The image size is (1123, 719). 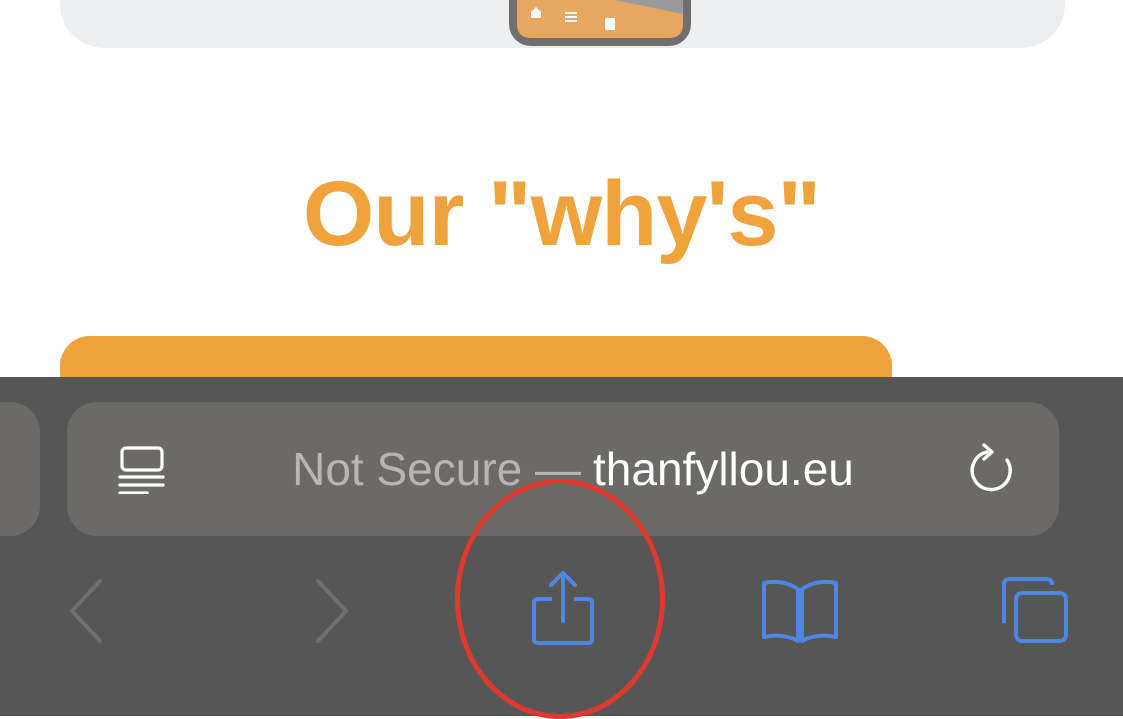 What do you see at coordinates (993, 470) in the screenshot?
I see `reload-icon` at bounding box center [993, 470].